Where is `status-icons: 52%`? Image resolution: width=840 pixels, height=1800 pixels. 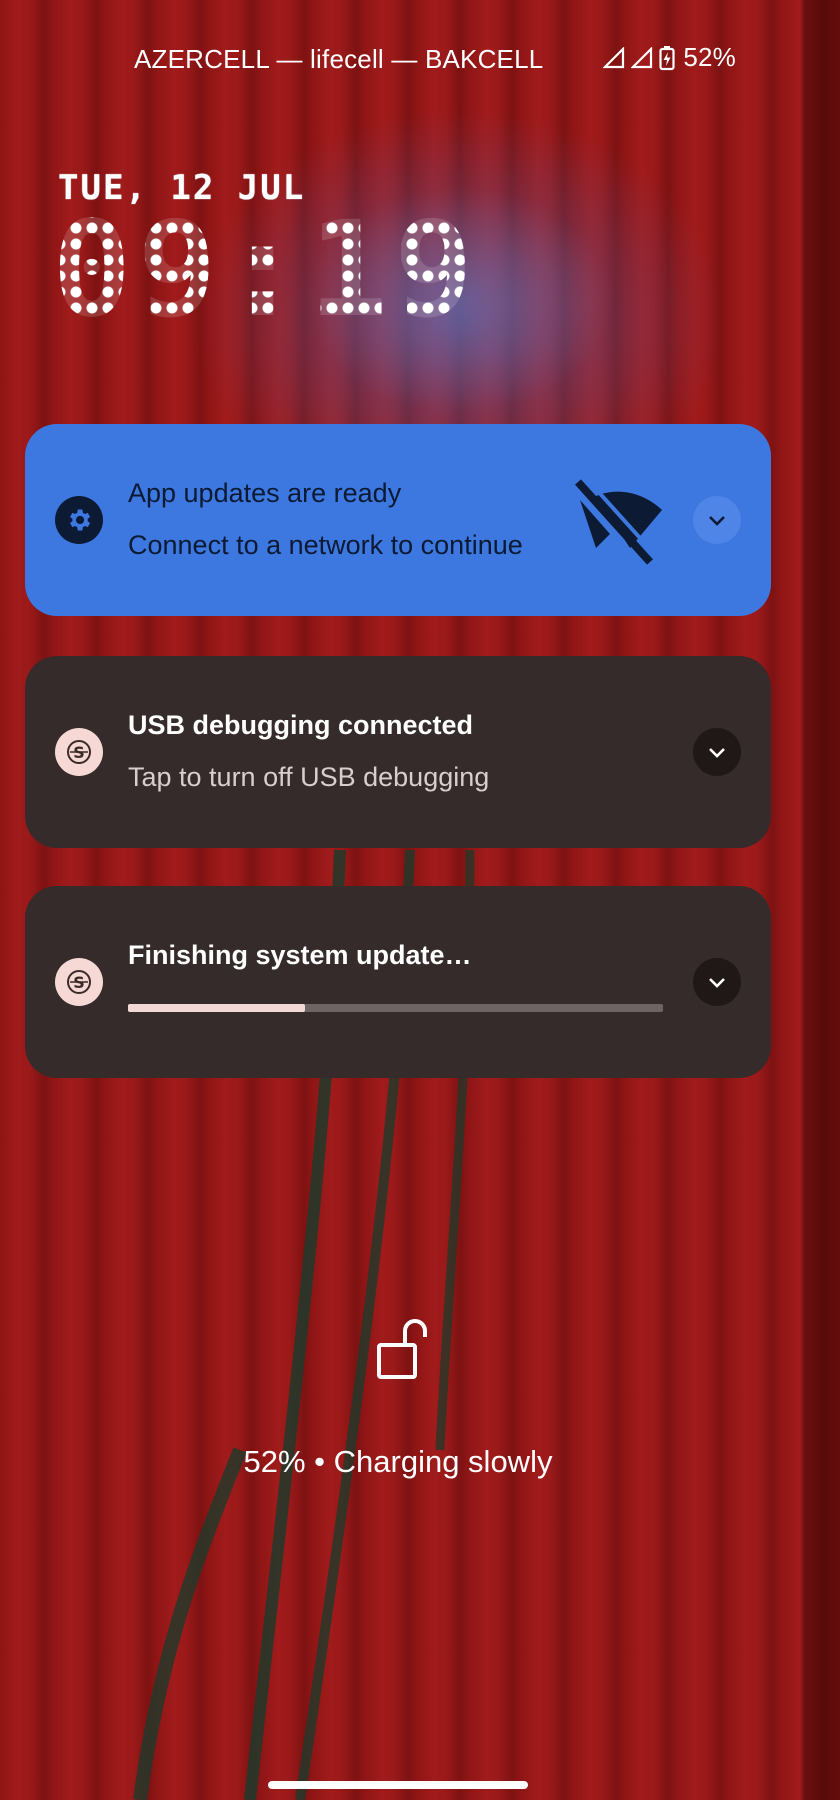
status-icons: 52% is located at coordinates (669, 57).